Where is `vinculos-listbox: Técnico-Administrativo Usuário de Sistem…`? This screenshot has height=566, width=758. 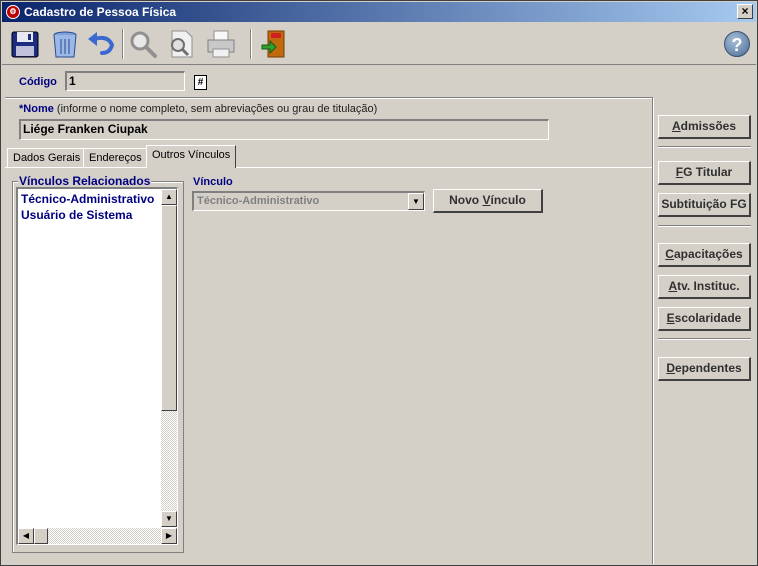
vinculos-listbox: Técnico-Administrativo Usuário de Sistem… is located at coordinates (97, 366).